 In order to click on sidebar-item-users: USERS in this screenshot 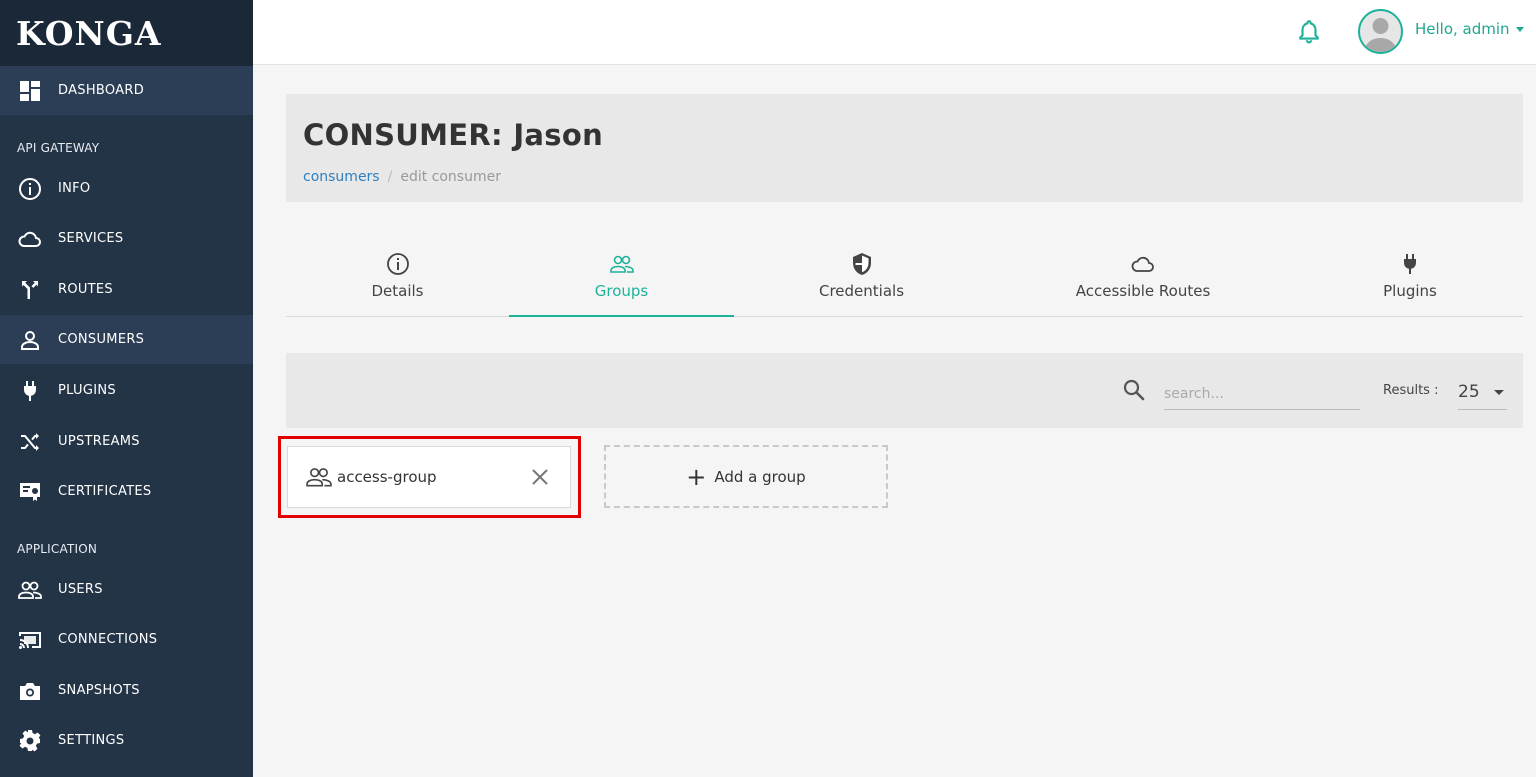, I will do `click(126, 589)`.